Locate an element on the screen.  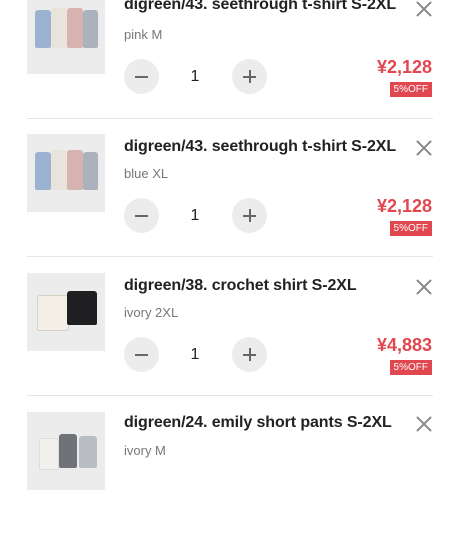
product-variant: ivory 2XL is located at coordinates (151, 312).